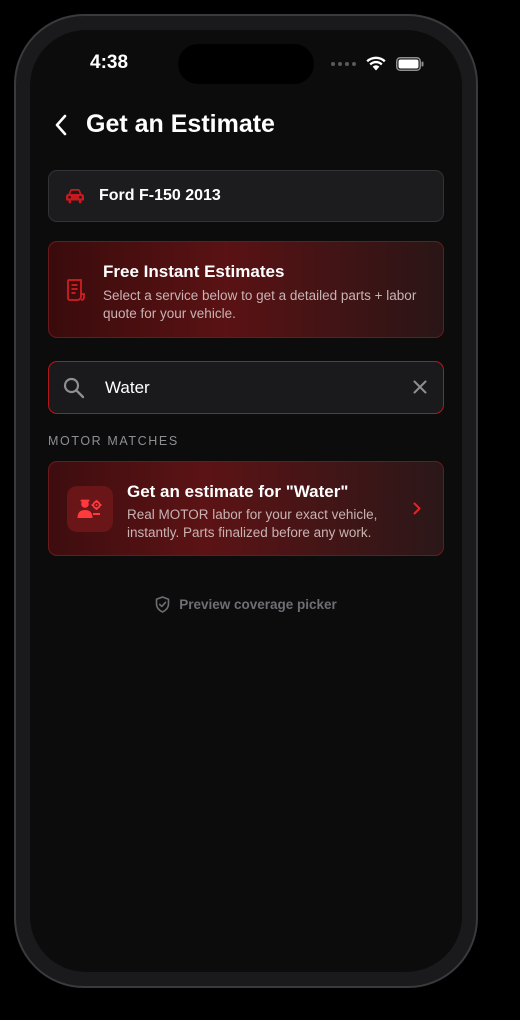 The height and width of the screenshot is (1020, 520). I want to click on shield-check-icon, so click(162, 604).